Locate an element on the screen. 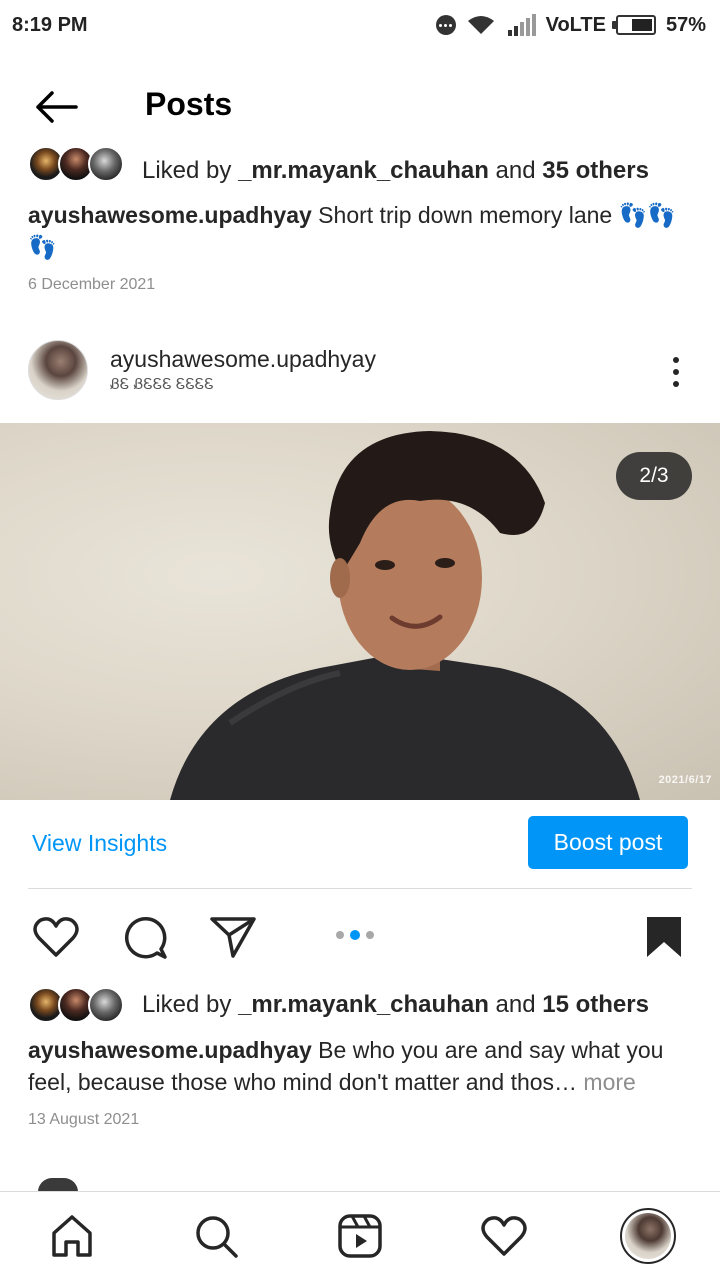 Image resolution: width=720 pixels, height=1280 pixels. reels-icon is located at coordinates (360, 1236).